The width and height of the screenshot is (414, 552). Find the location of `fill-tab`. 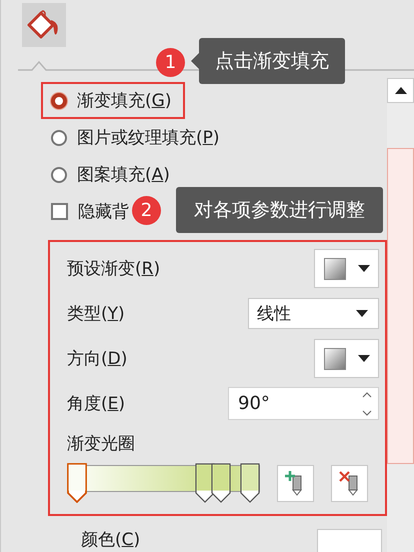

fill-tab is located at coordinates (44, 25).